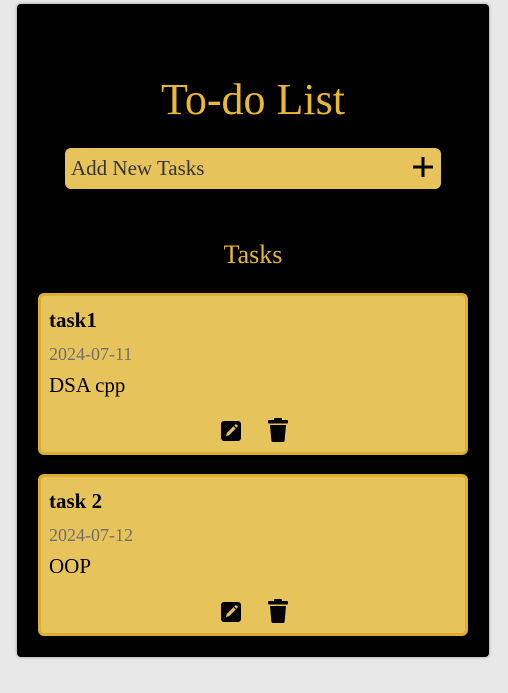  Describe the element at coordinates (91, 354) in the screenshot. I see `task-date: 2024-07-11` at that location.